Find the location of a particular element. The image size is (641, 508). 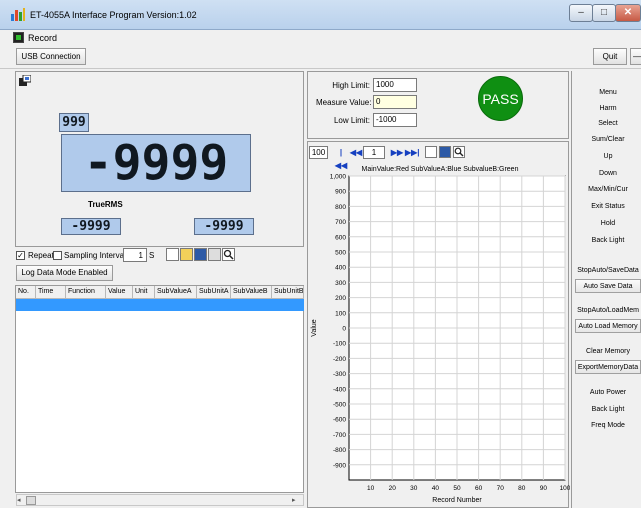

measure-value-input: 0 is located at coordinates (395, 102).